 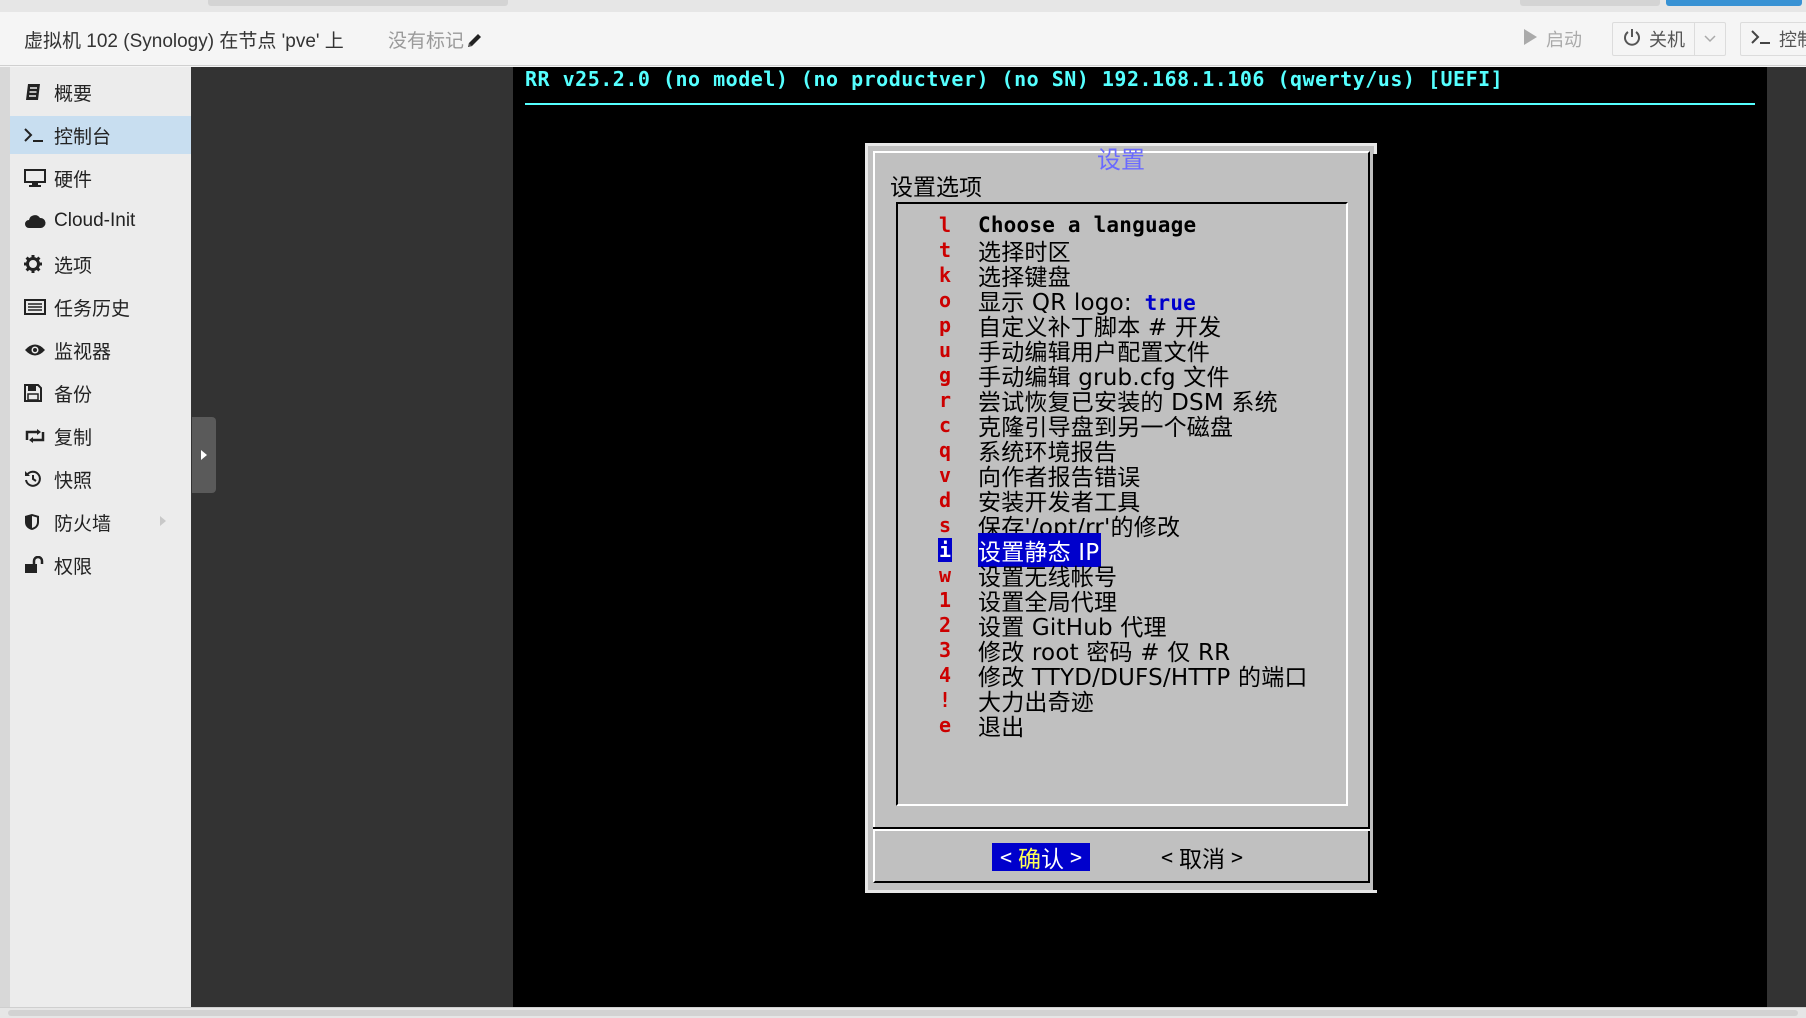 I want to click on menu-label: 退出, so click(x=1001, y=727).